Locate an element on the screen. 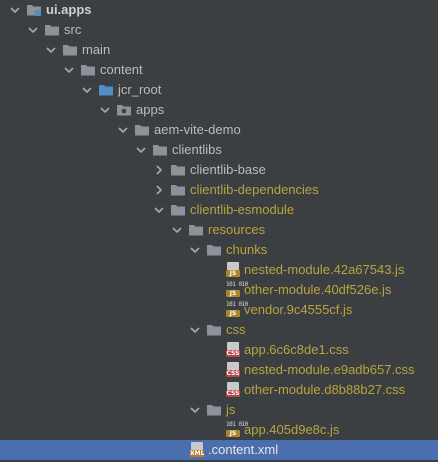 The width and height of the screenshot is (438, 462). package-folder-icon is located at coordinates (124, 110).